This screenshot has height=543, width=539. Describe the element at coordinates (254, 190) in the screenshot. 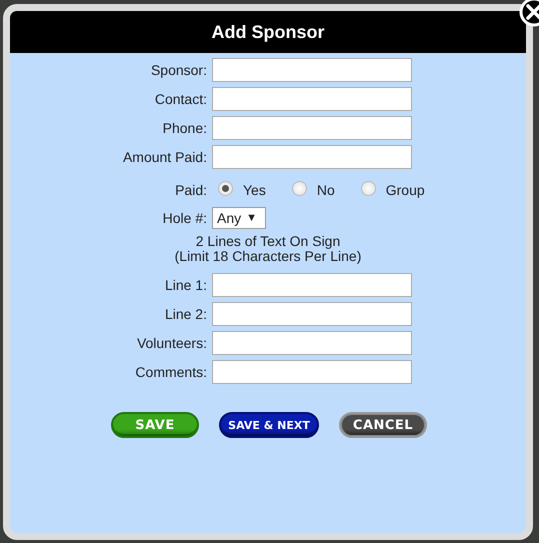

I see `radio-label: Yes` at that location.